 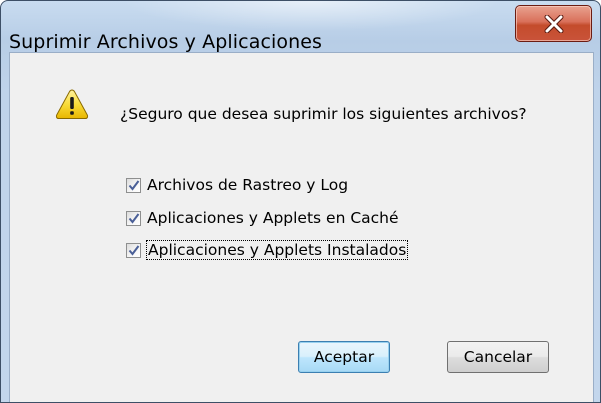 What do you see at coordinates (273, 218) in the screenshot?
I see `checkbox-label: Aplicaciones y Applets en Caché` at bounding box center [273, 218].